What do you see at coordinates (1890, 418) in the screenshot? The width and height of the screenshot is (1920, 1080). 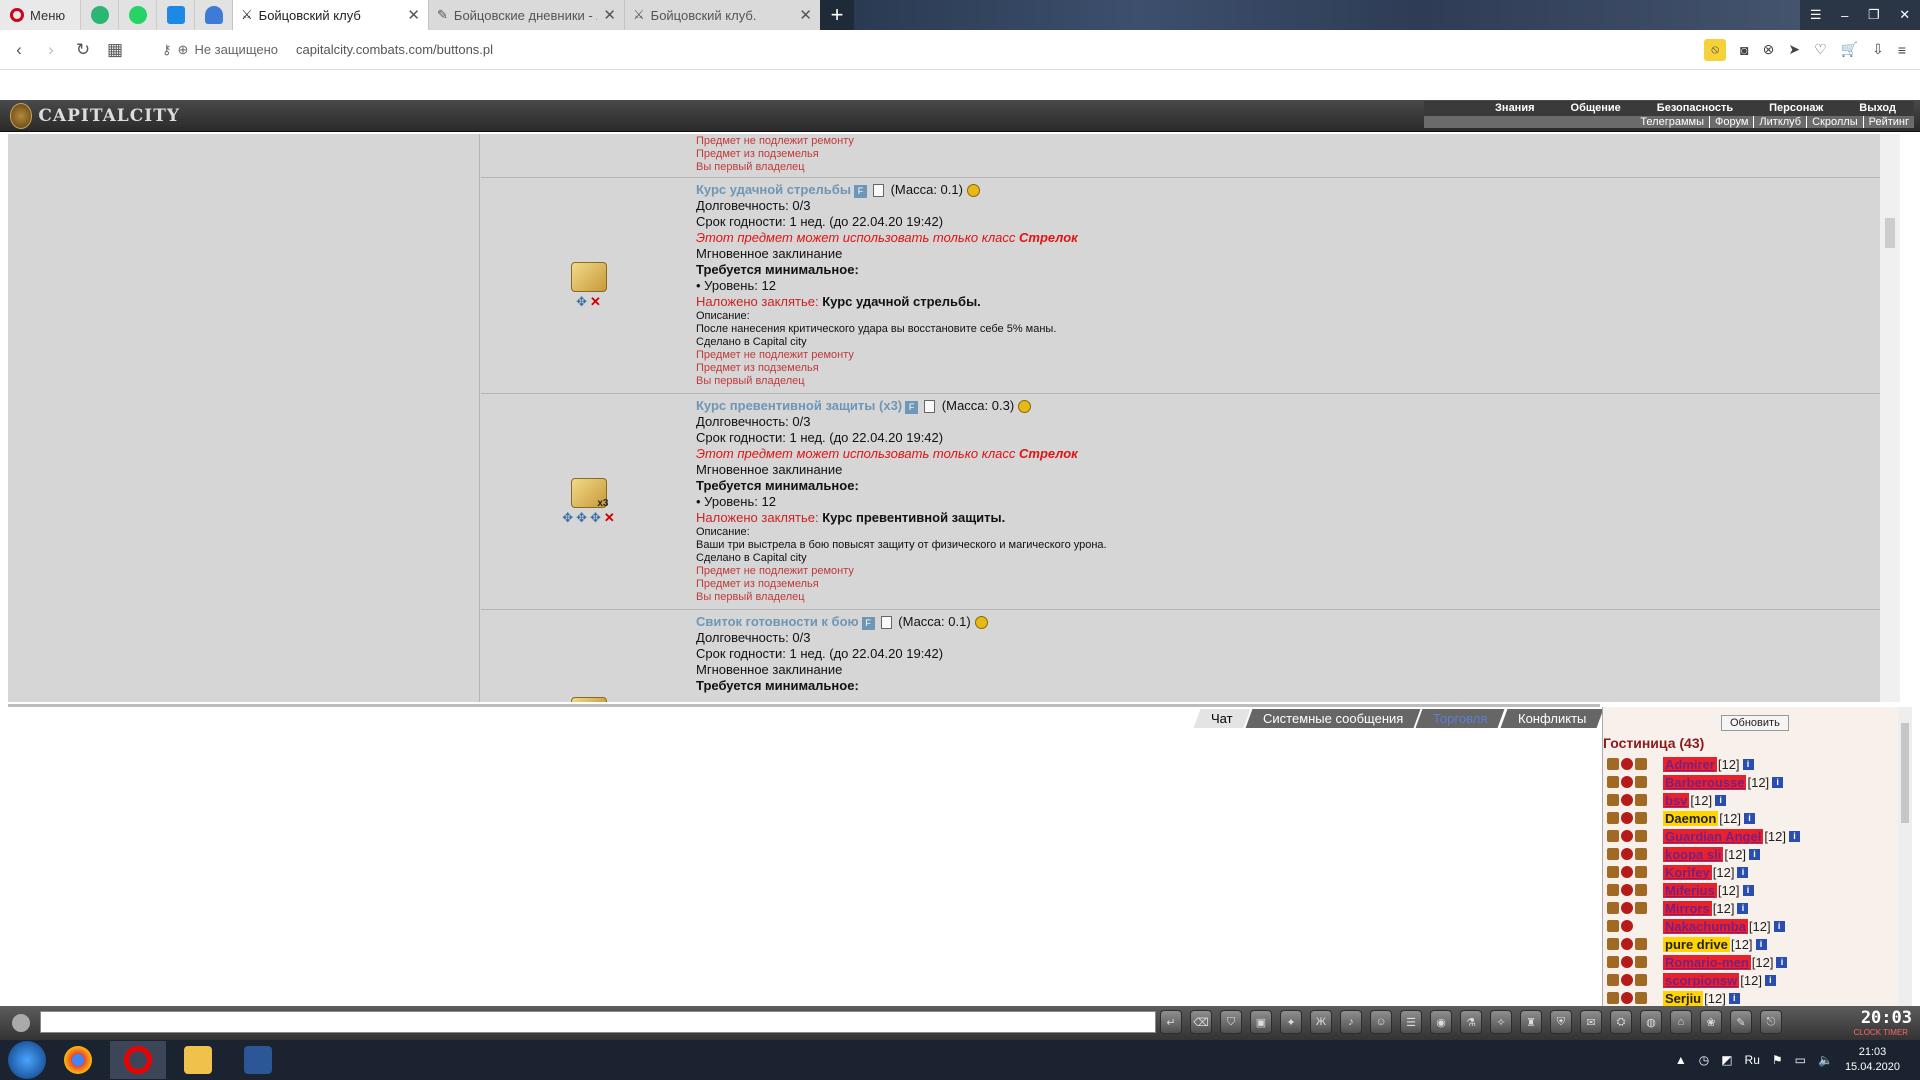 I see `inventory-scrollbar` at bounding box center [1890, 418].